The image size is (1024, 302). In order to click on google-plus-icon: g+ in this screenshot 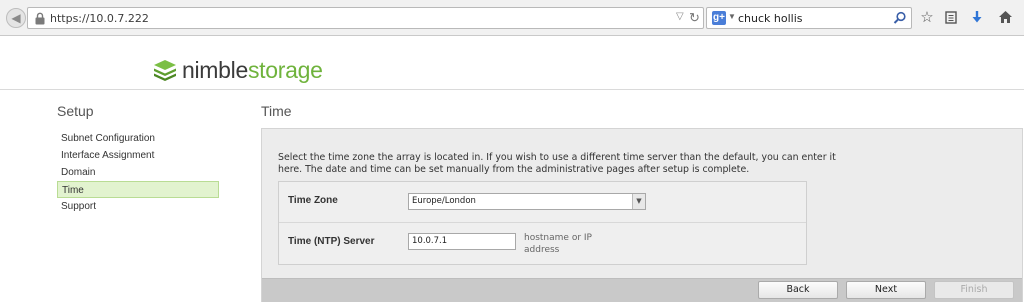, I will do `click(719, 18)`.